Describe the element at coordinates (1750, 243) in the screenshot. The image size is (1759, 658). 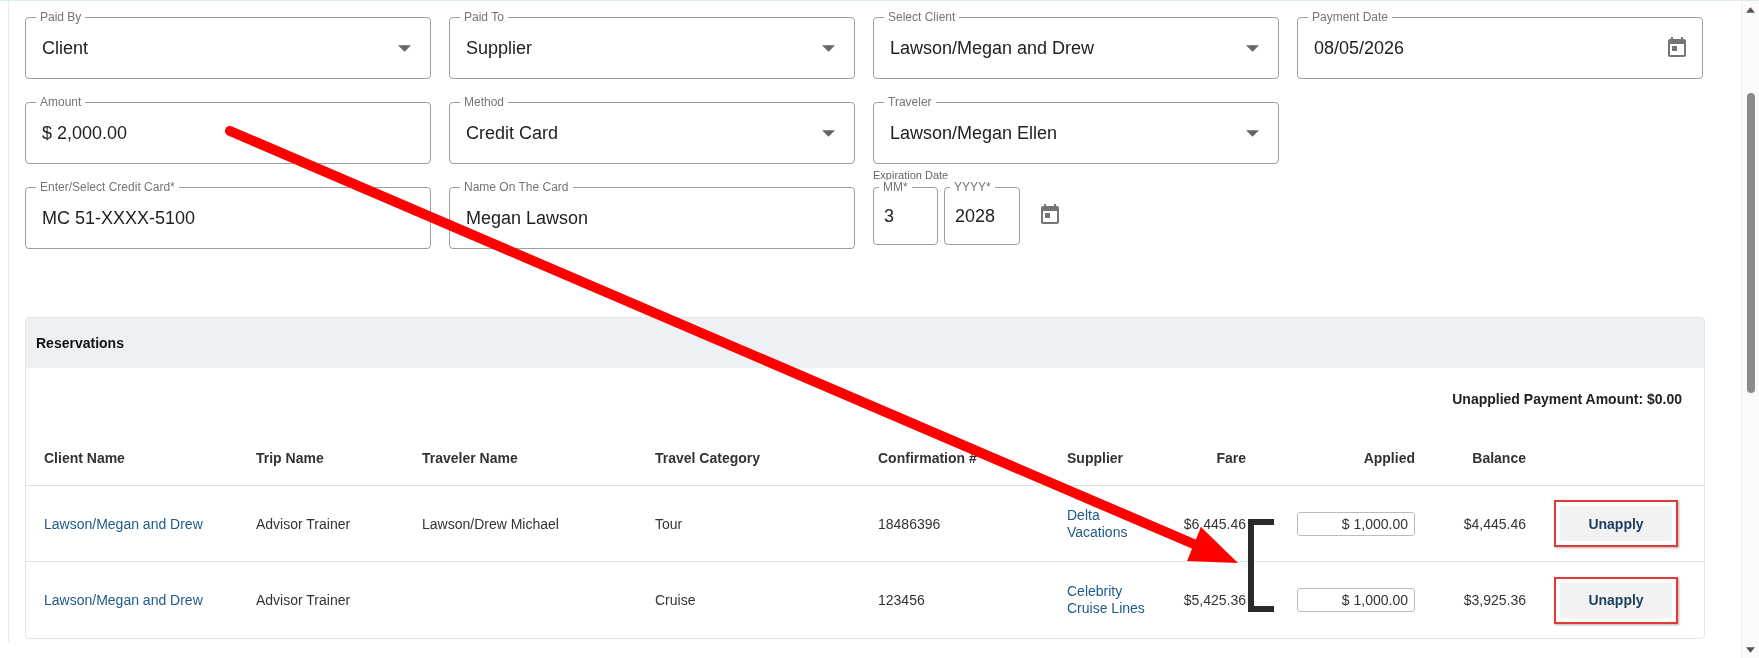
I see `scrollbar-thumb` at that location.